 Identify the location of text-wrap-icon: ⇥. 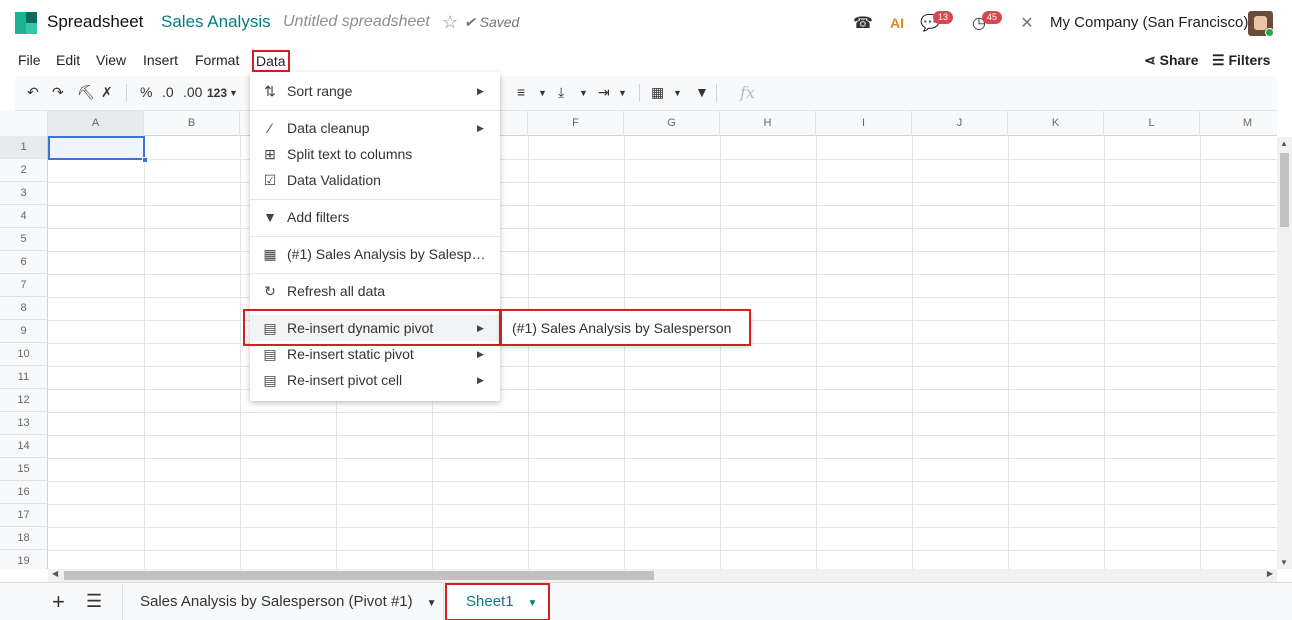
(604, 92).